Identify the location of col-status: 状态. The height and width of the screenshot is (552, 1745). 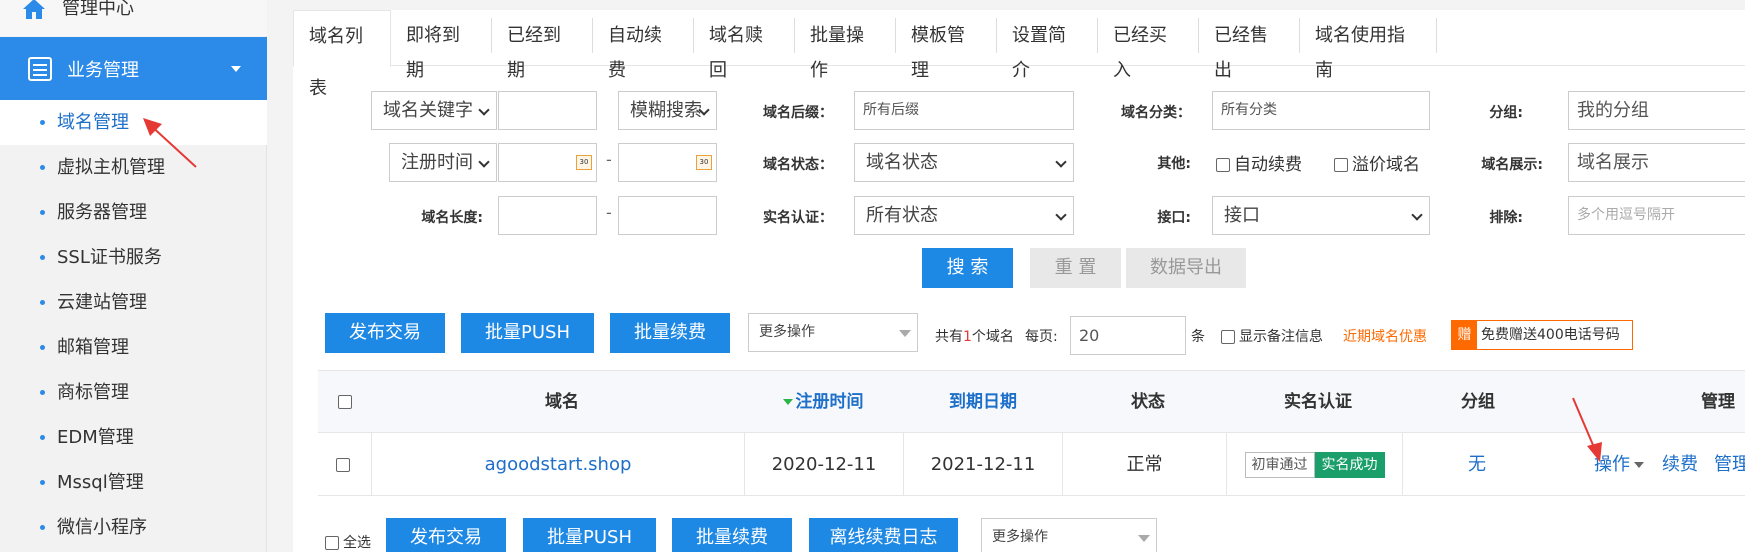
(1148, 402).